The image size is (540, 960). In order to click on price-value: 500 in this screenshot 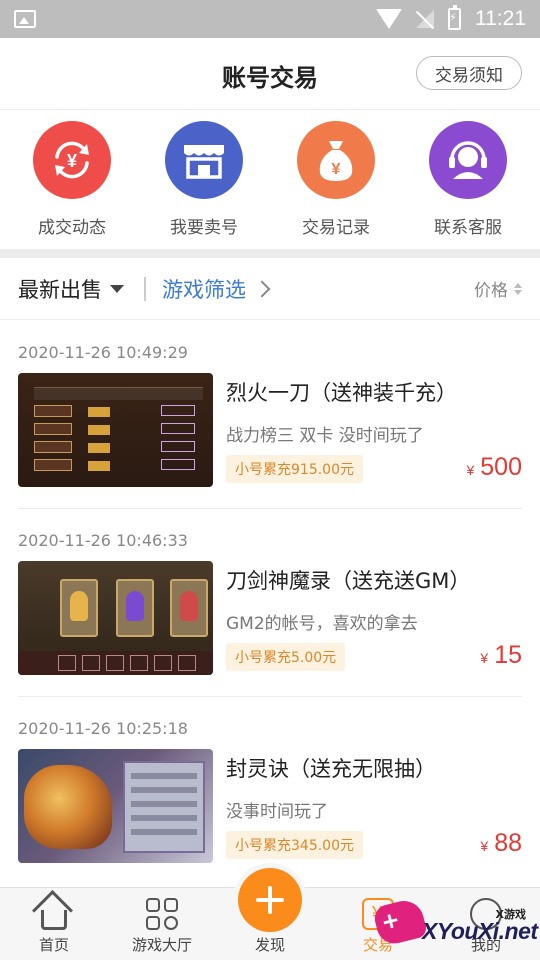, I will do `click(501, 467)`.